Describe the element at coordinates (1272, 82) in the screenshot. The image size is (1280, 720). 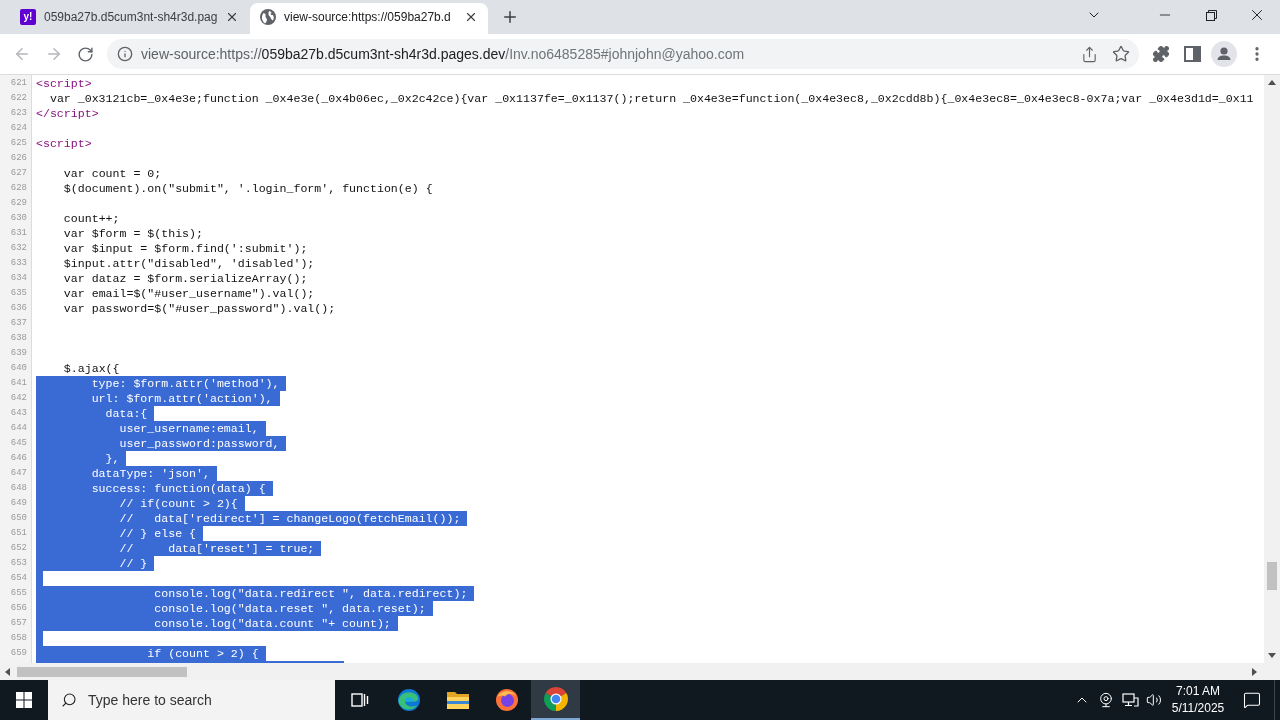
I see `scroll-up-icon` at that location.